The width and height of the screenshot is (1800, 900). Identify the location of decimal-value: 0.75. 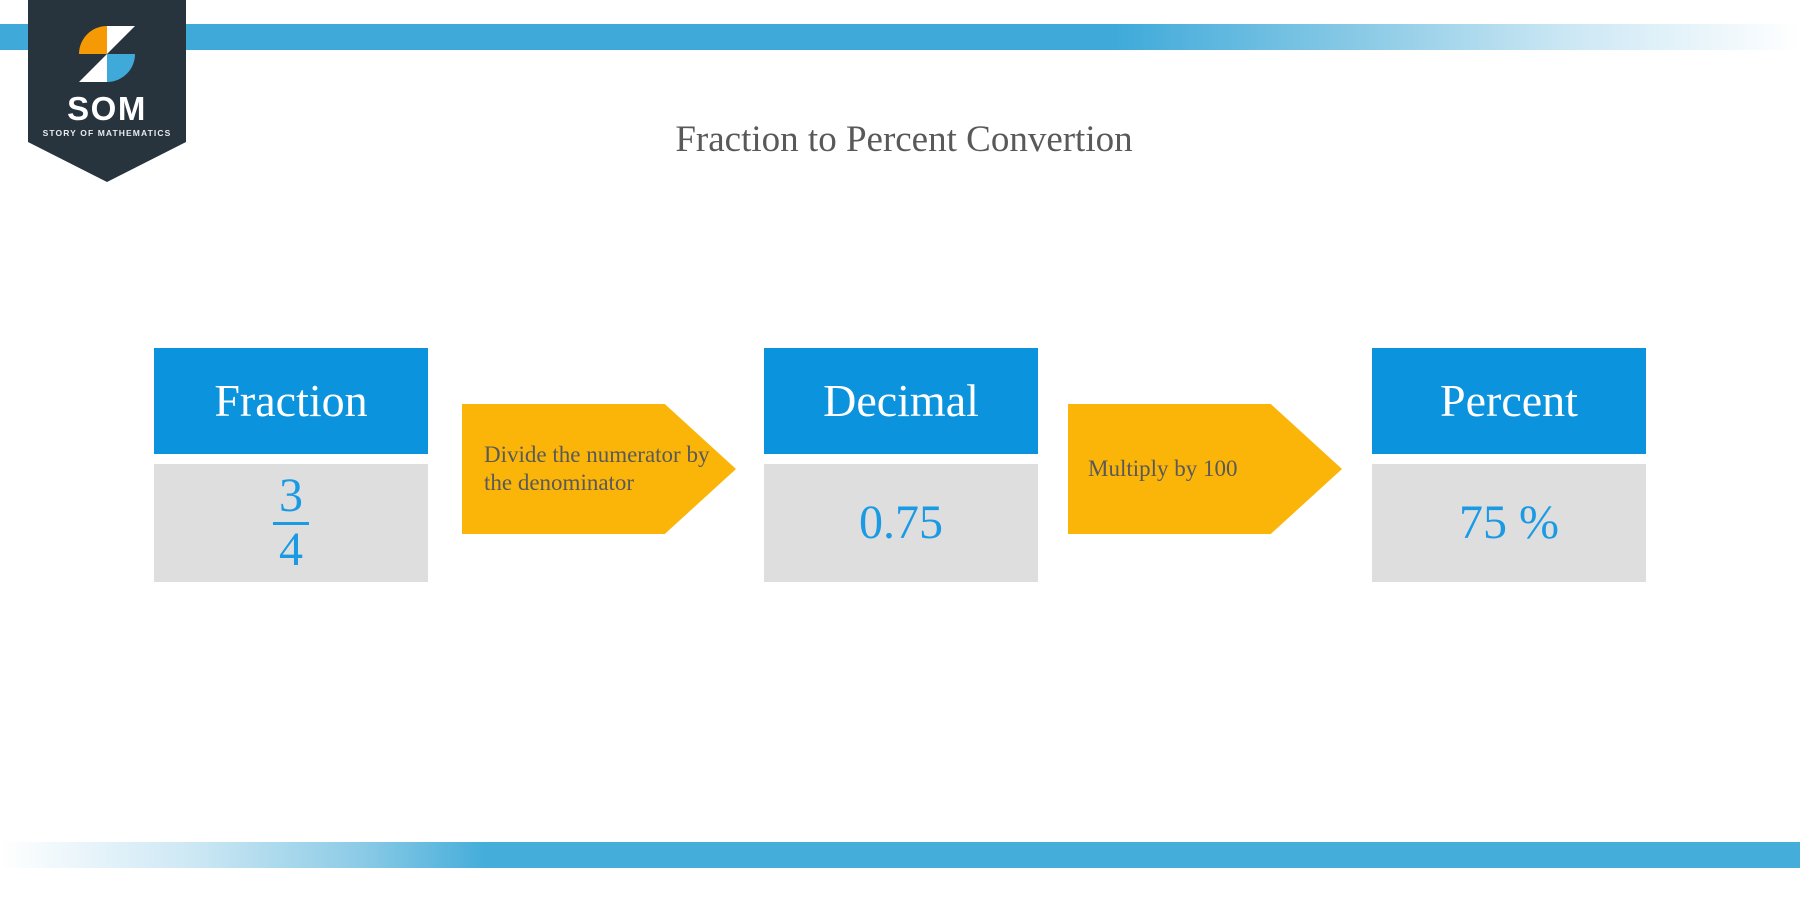
(901, 522).